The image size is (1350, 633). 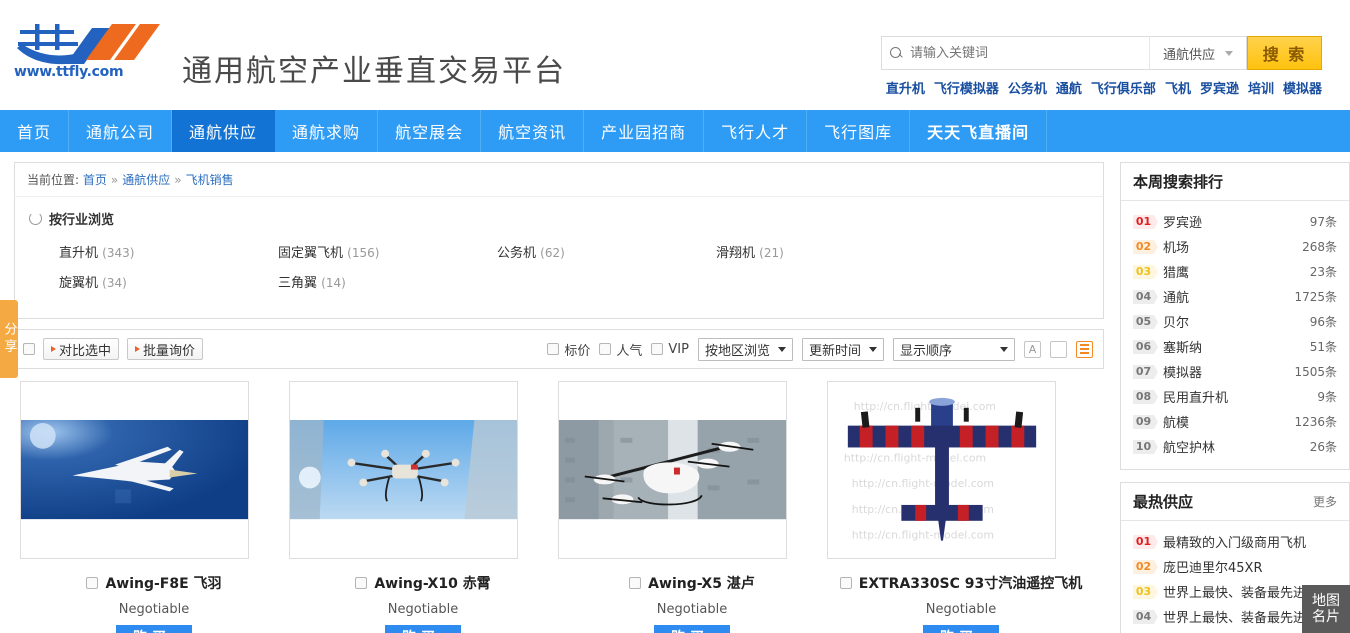 I want to click on product-title-0: Awing-F8E 飞羽, so click(x=163, y=583).